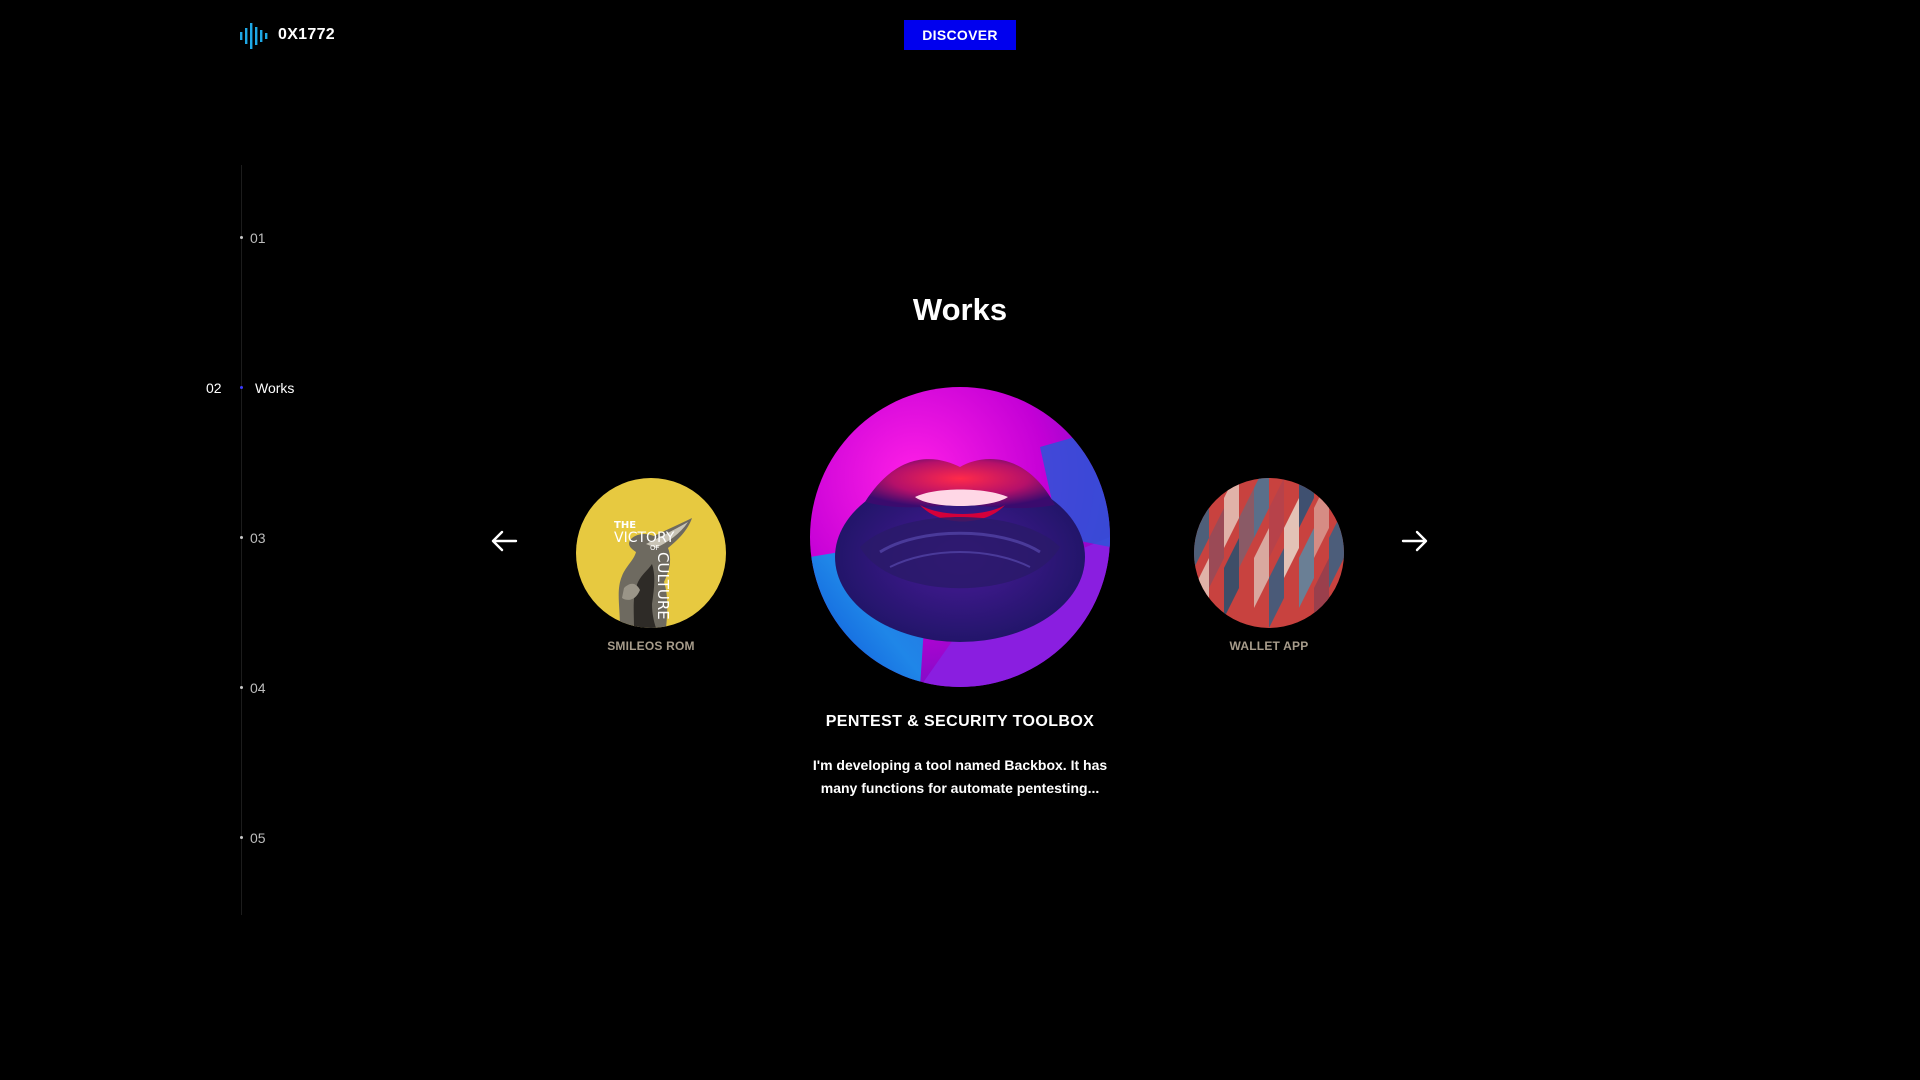 Image resolution: width=1920 pixels, height=1080 pixels. Describe the element at coordinates (275, 388) in the screenshot. I see `nav-item-label: Works` at that location.